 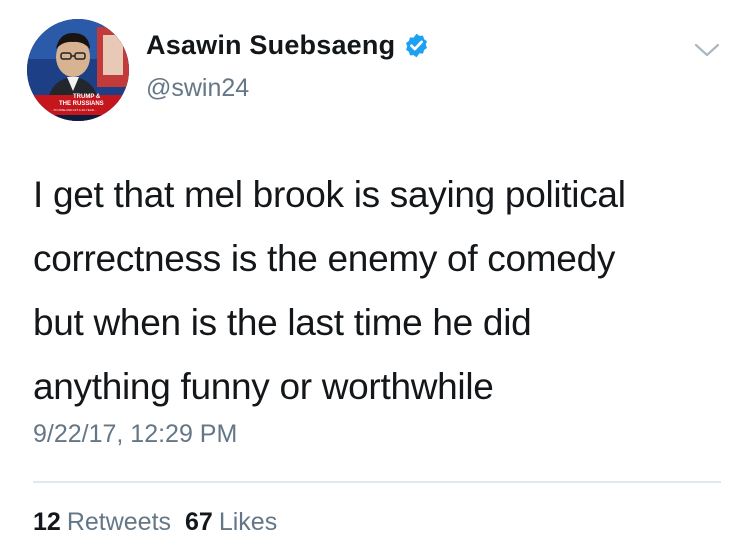 I want to click on tweet-text-line: I get that mel brook is saying political, so click(x=329, y=194).